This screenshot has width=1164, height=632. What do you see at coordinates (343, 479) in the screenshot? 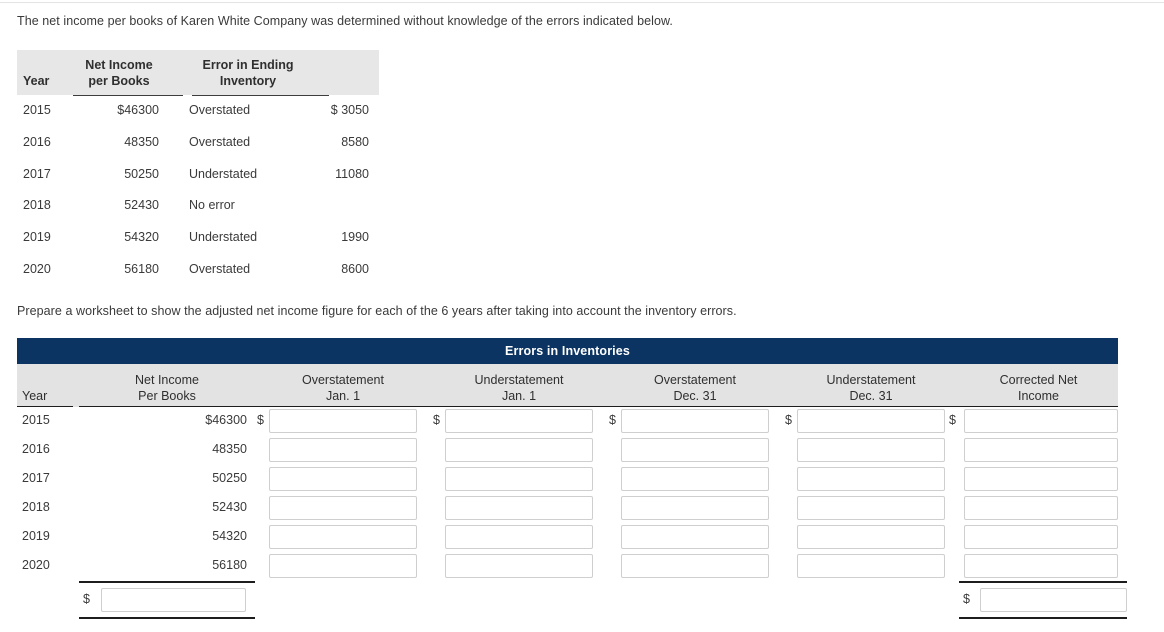
I see `input-over-jan-2017` at bounding box center [343, 479].